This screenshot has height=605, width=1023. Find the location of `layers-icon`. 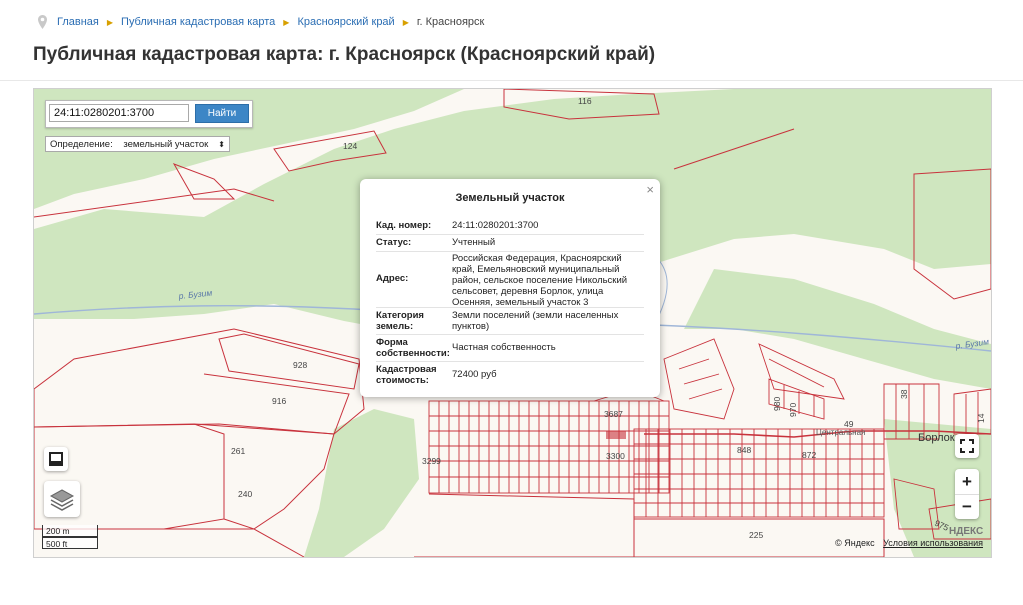

layers-icon is located at coordinates (62, 500).